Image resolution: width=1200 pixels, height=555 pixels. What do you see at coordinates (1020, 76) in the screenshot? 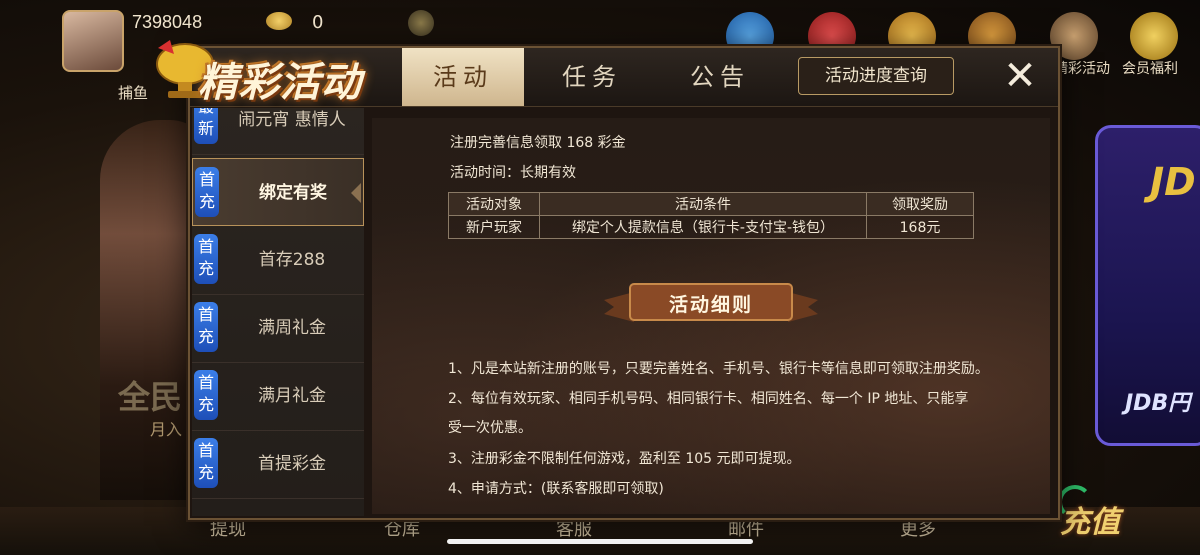
I see `close-icon: ✕` at bounding box center [1020, 76].